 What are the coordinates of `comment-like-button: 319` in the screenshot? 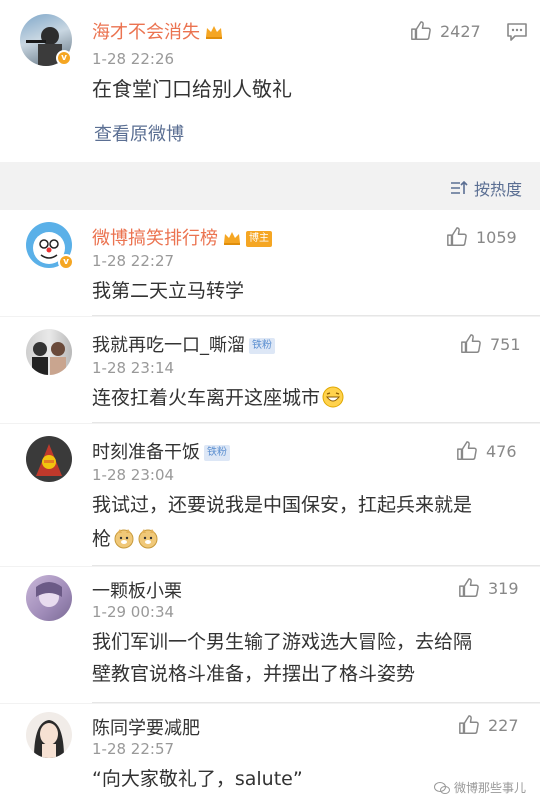 It's located at (488, 588).